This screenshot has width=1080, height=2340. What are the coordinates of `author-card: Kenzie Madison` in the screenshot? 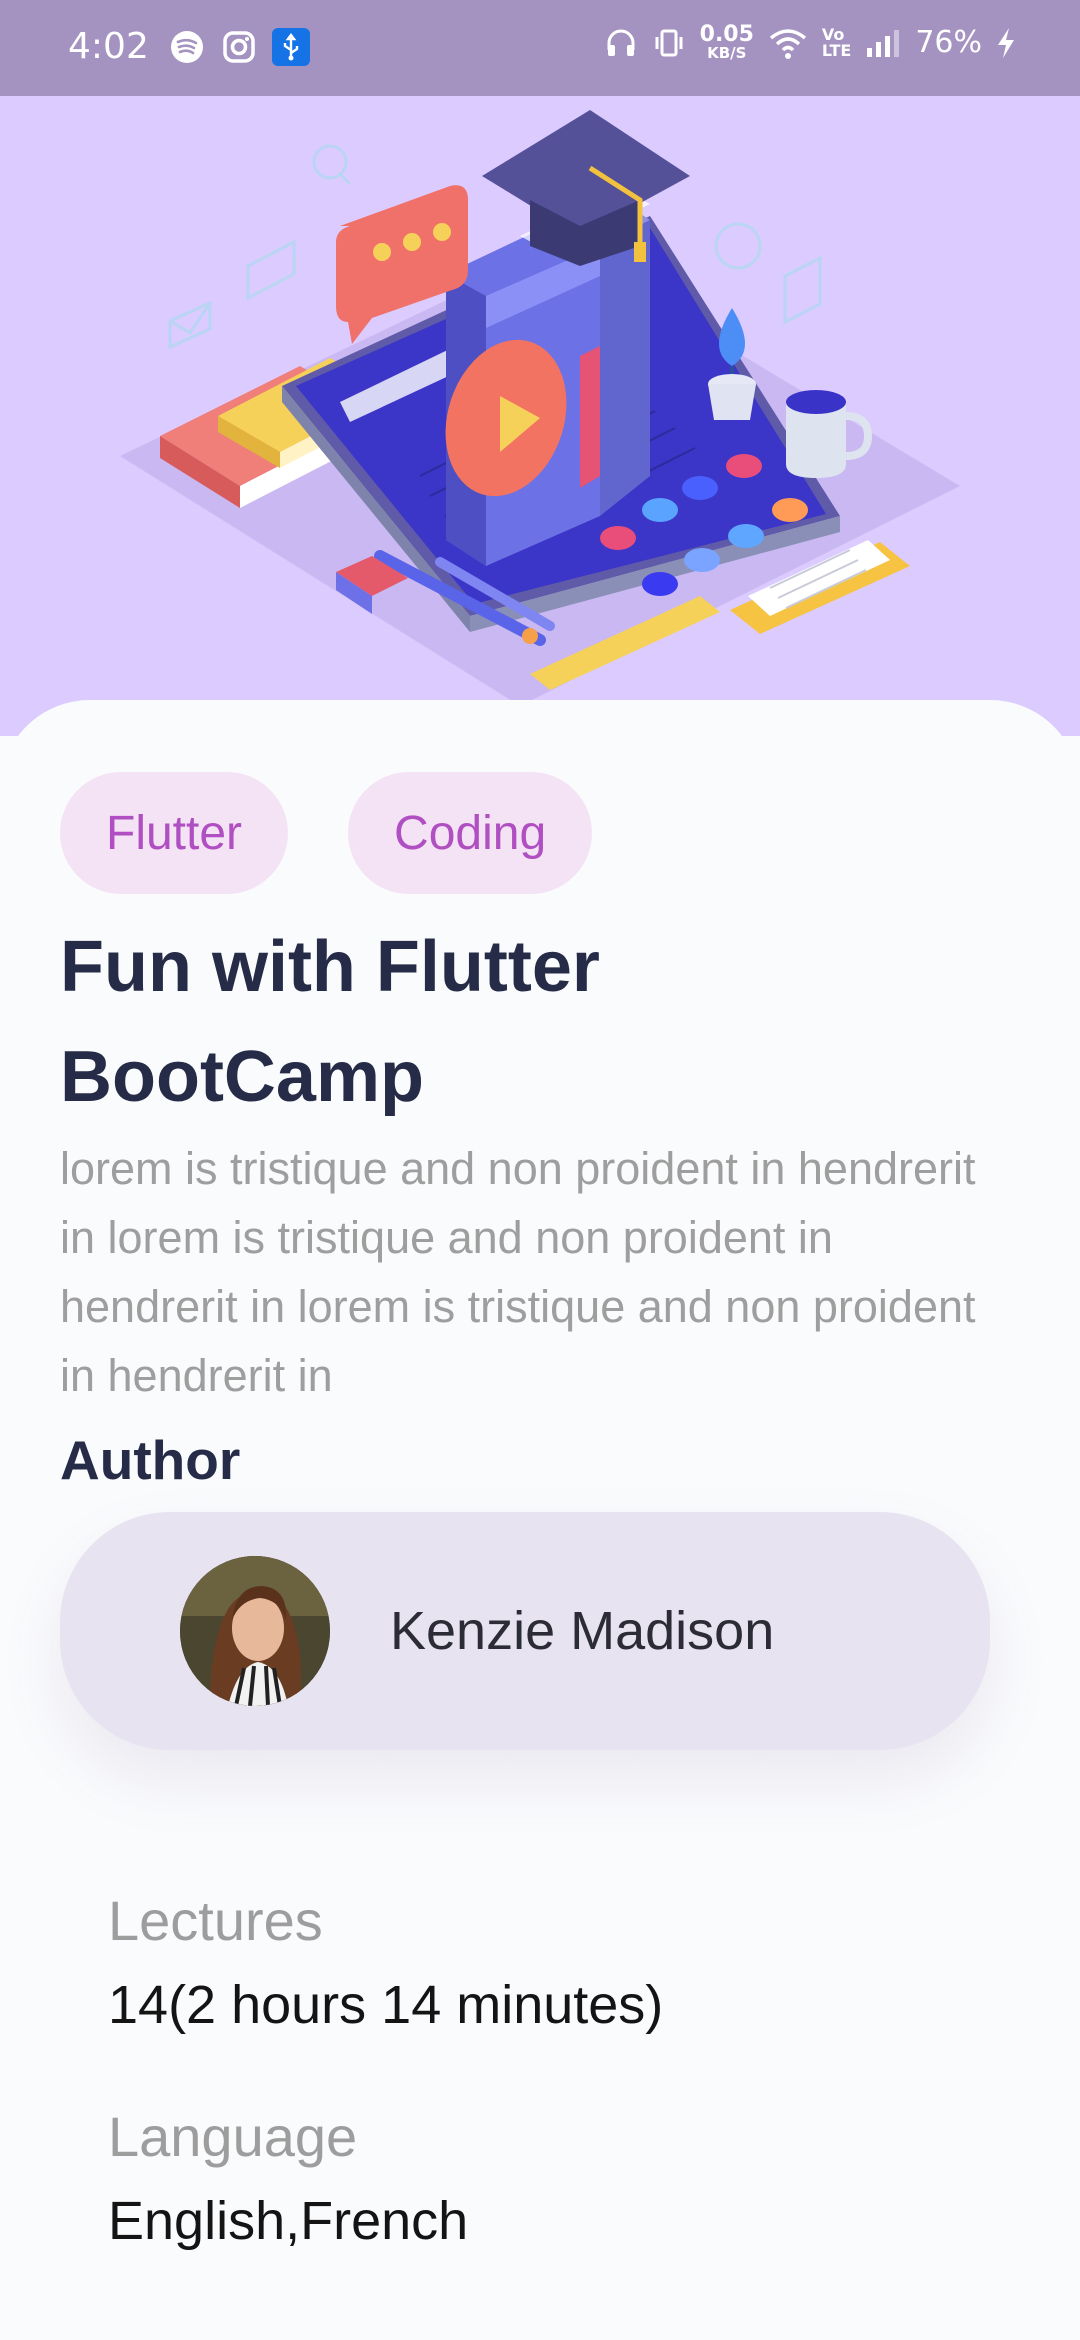 It's located at (525, 1631).